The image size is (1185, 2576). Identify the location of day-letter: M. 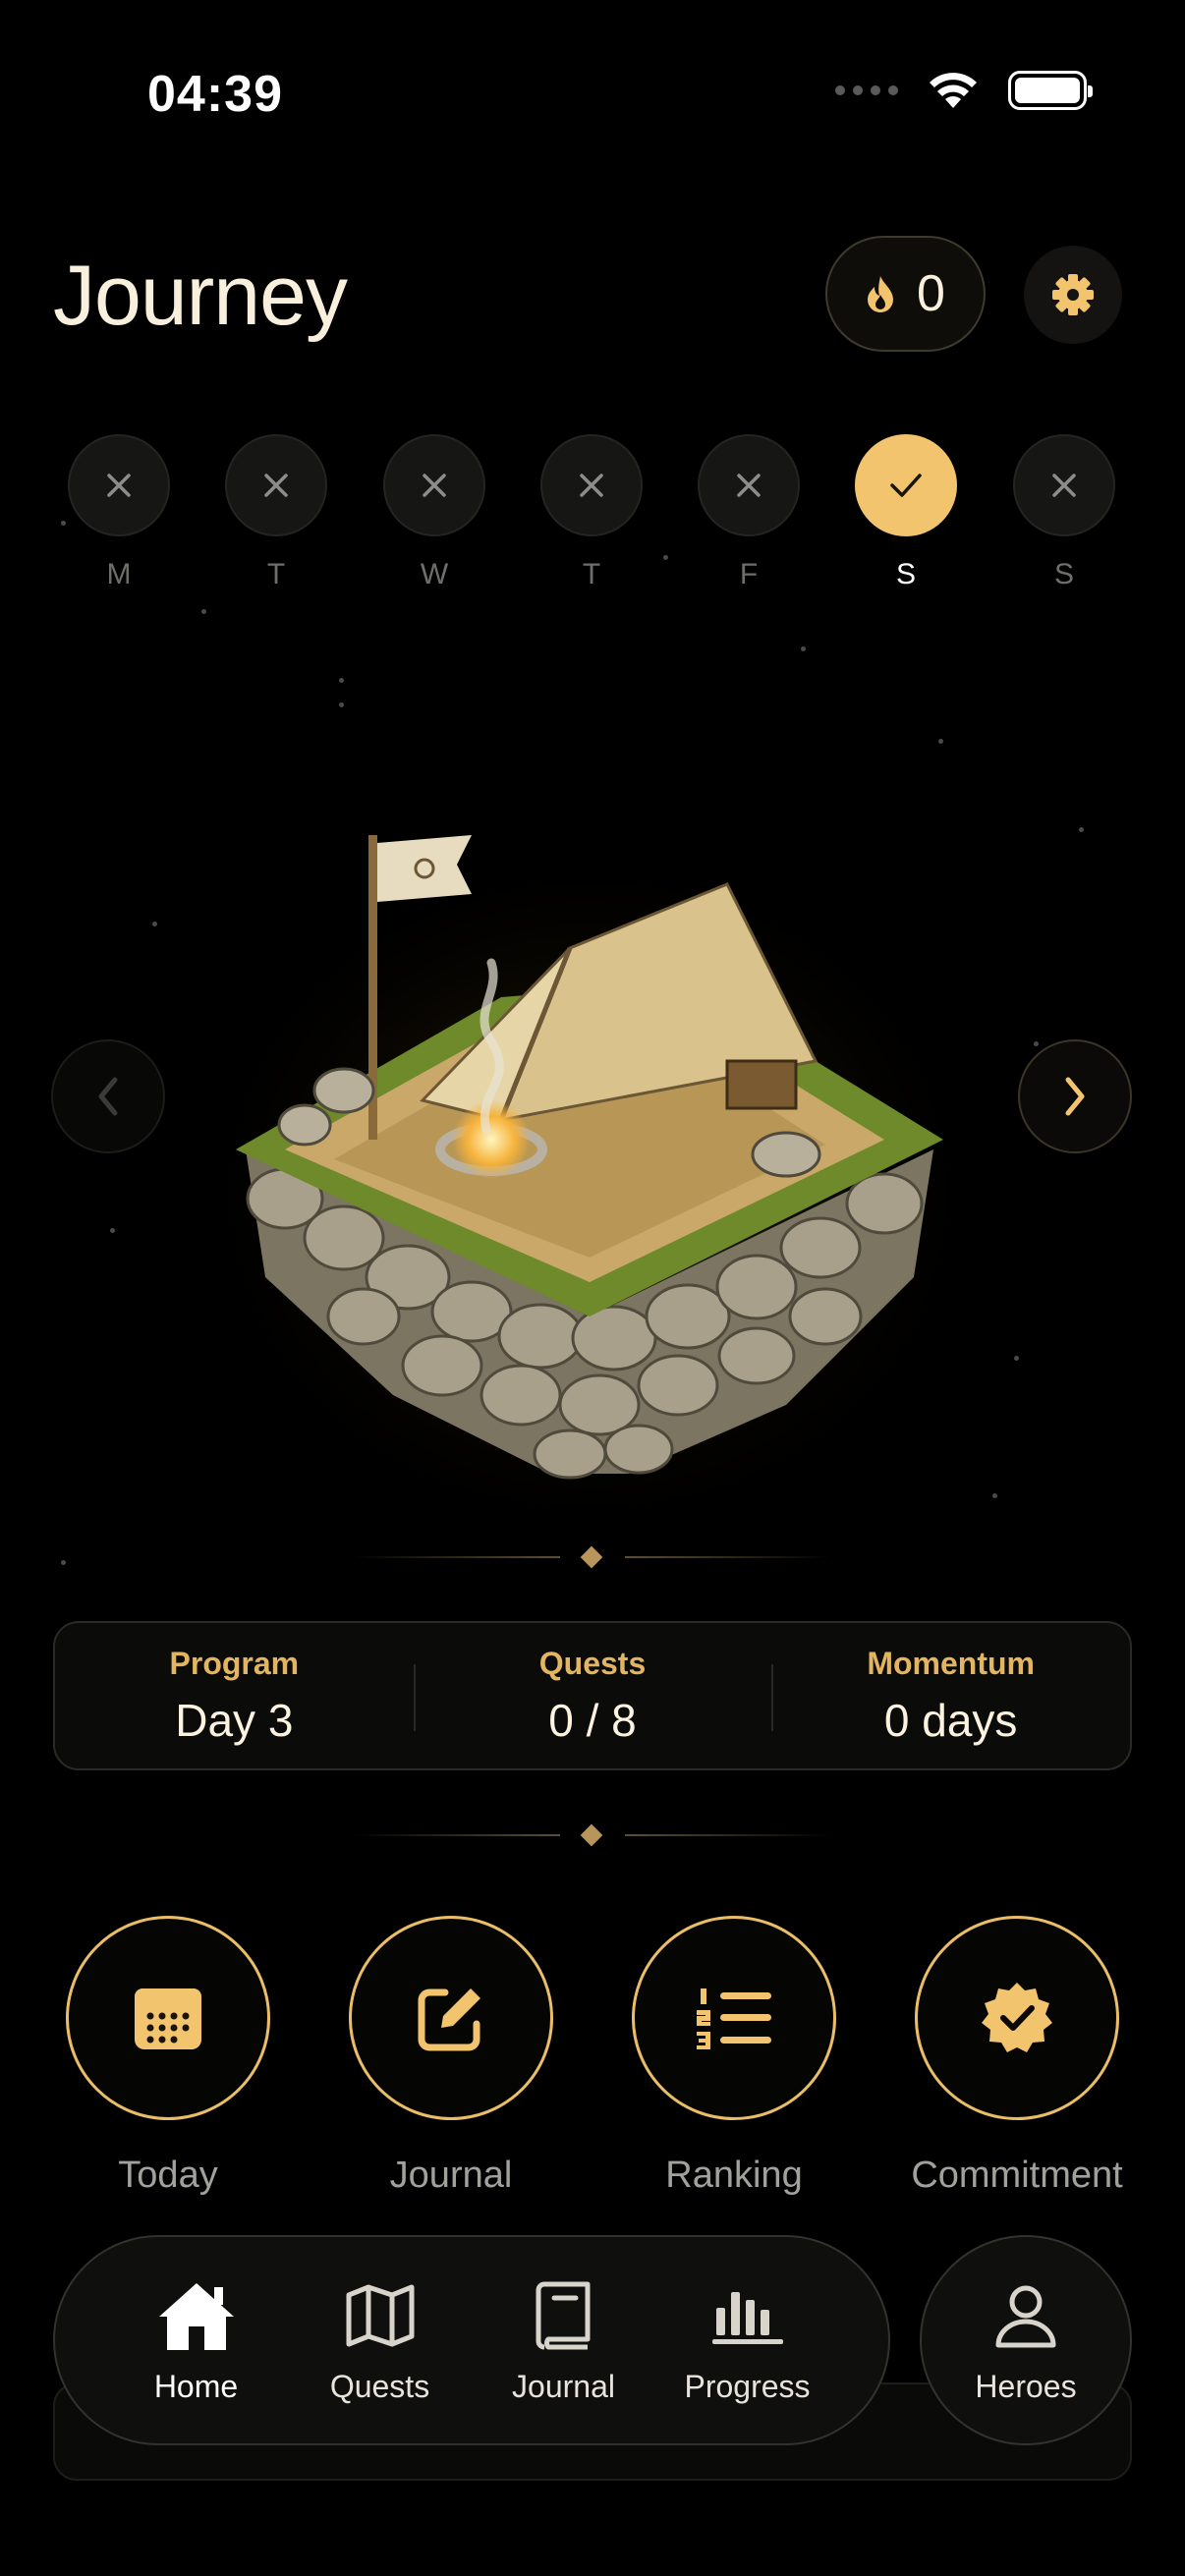
(119, 574).